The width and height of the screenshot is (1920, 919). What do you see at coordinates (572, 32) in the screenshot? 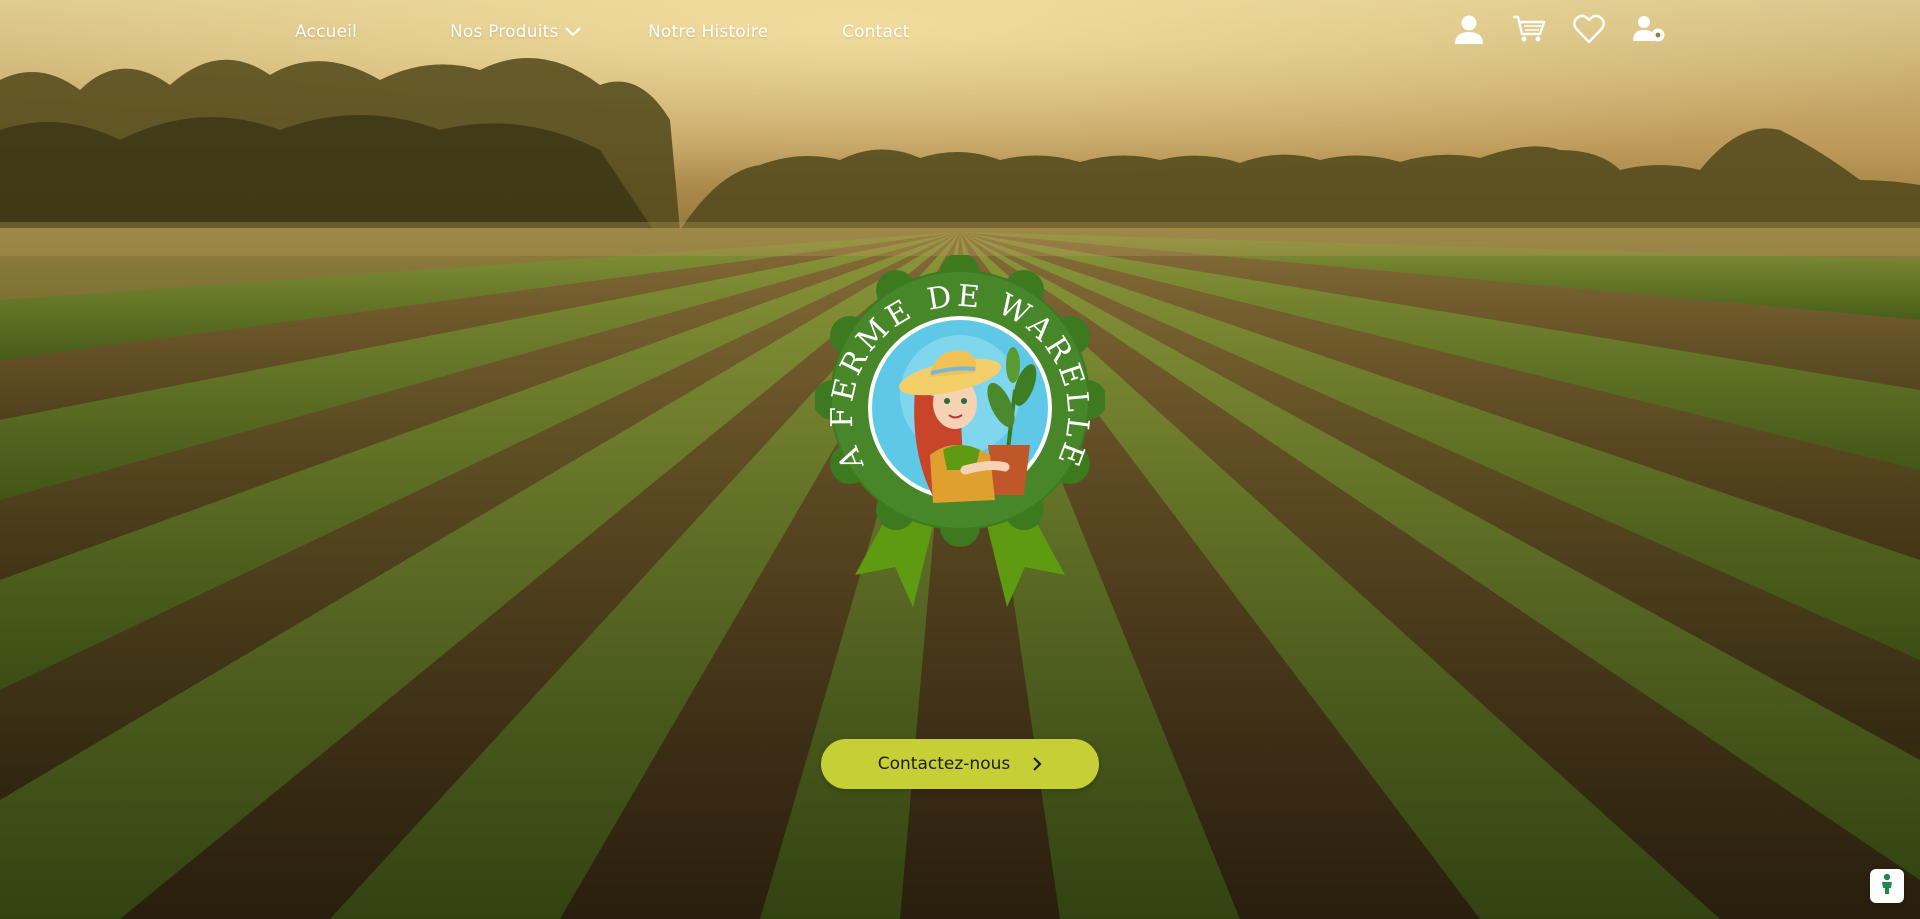
I see `chevron-down-icon` at bounding box center [572, 32].